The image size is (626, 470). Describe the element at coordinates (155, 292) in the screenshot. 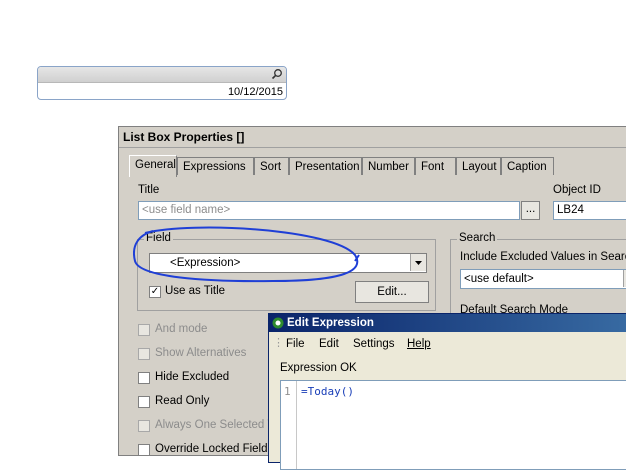

I see `use-as-title-checkbox: ✓` at that location.